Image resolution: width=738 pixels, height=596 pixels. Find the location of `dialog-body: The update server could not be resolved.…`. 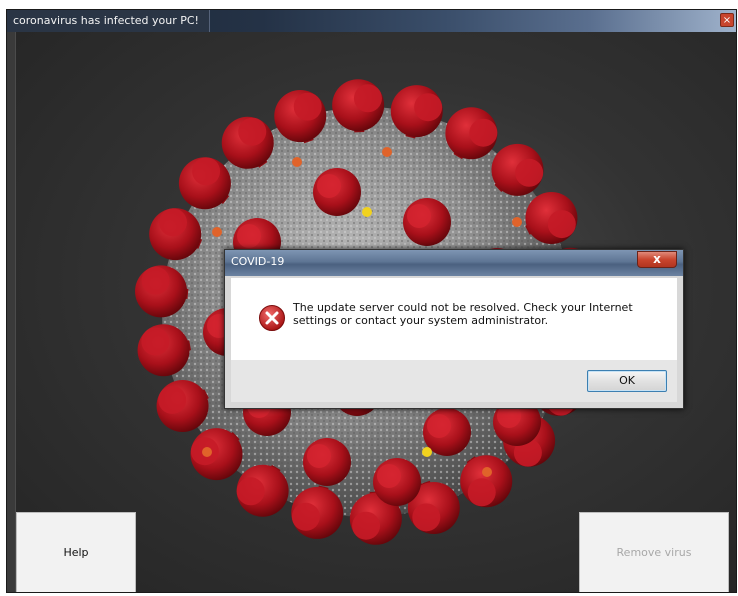

dialog-body: The update server could not be resolved.… is located at coordinates (454, 319).